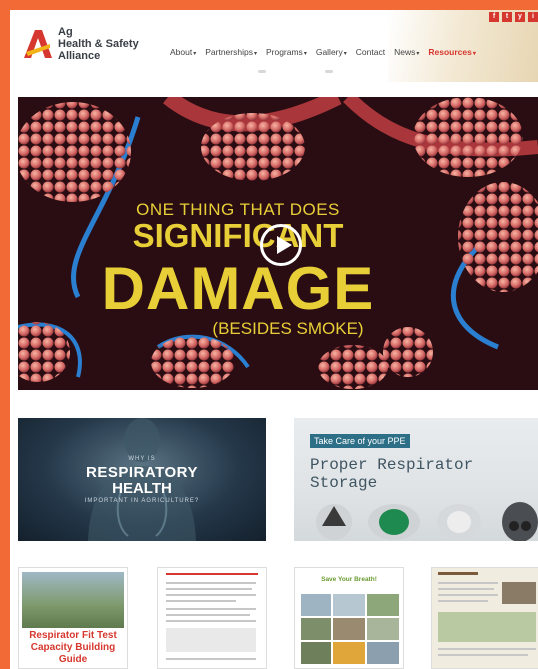 The height and width of the screenshot is (669, 538). I want to click on nav-label: Resources, so click(450, 52).